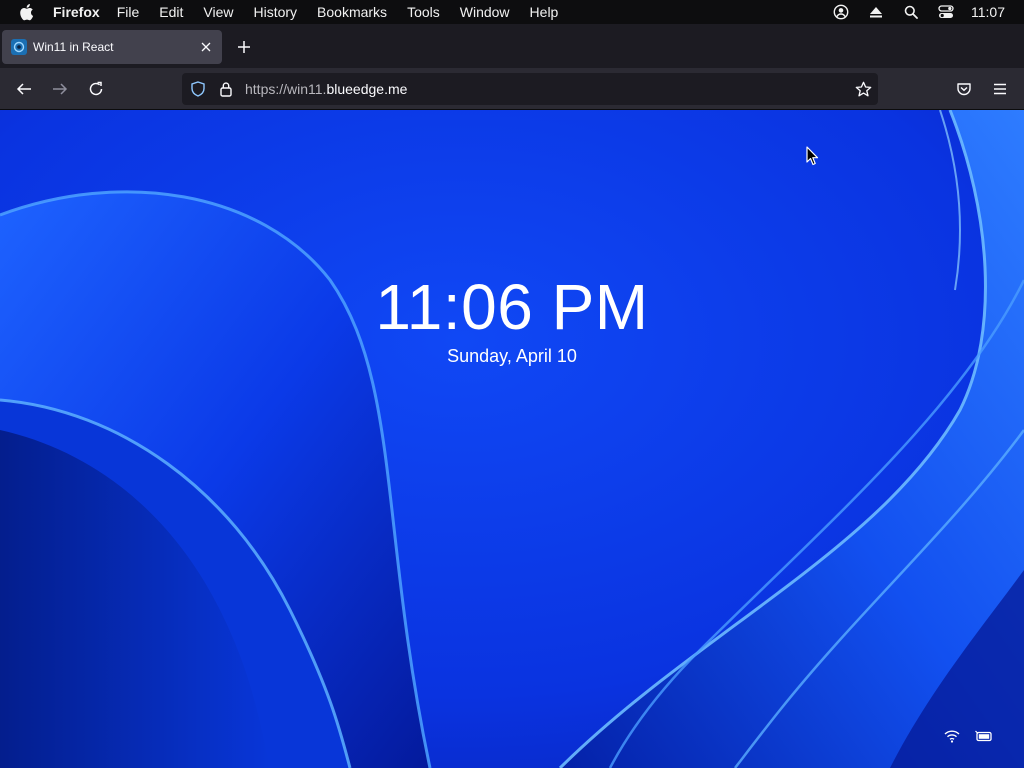  What do you see at coordinates (863, 89) in the screenshot?
I see `bookmark-star-icon` at bounding box center [863, 89].